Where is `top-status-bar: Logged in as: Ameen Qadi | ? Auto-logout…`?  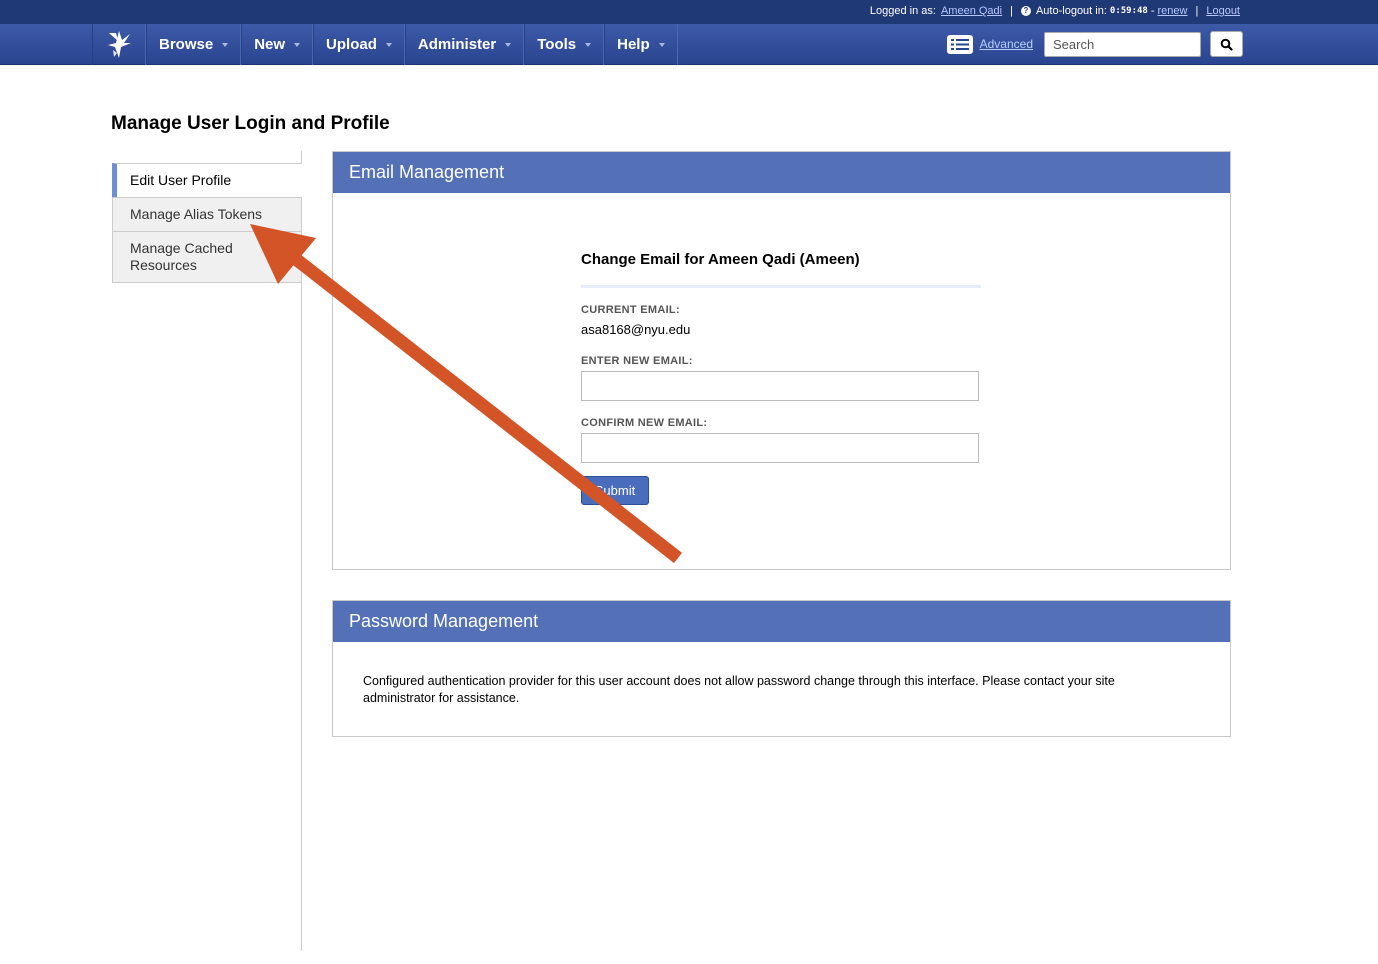
top-status-bar: Logged in as: Ameen Qadi | ? Auto-logout… is located at coordinates (689, 12).